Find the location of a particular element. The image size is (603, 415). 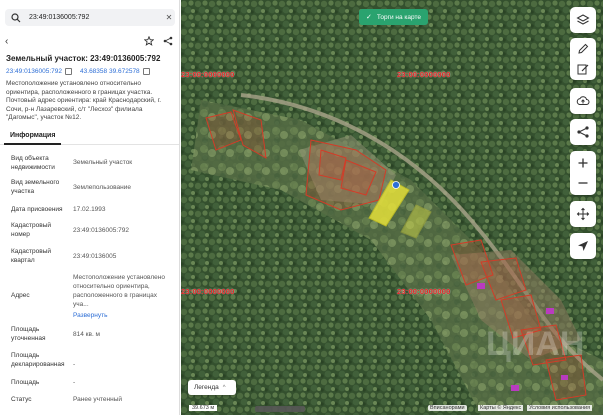

info-key: Кадастровый номер is located at coordinates (31, 230).